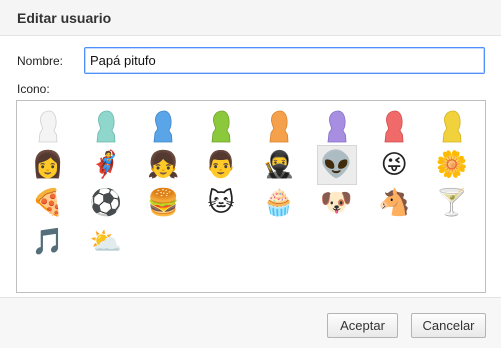 This screenshot has height=348, width=501. I want to click on icon-option: 🐴, so click(394, 203).